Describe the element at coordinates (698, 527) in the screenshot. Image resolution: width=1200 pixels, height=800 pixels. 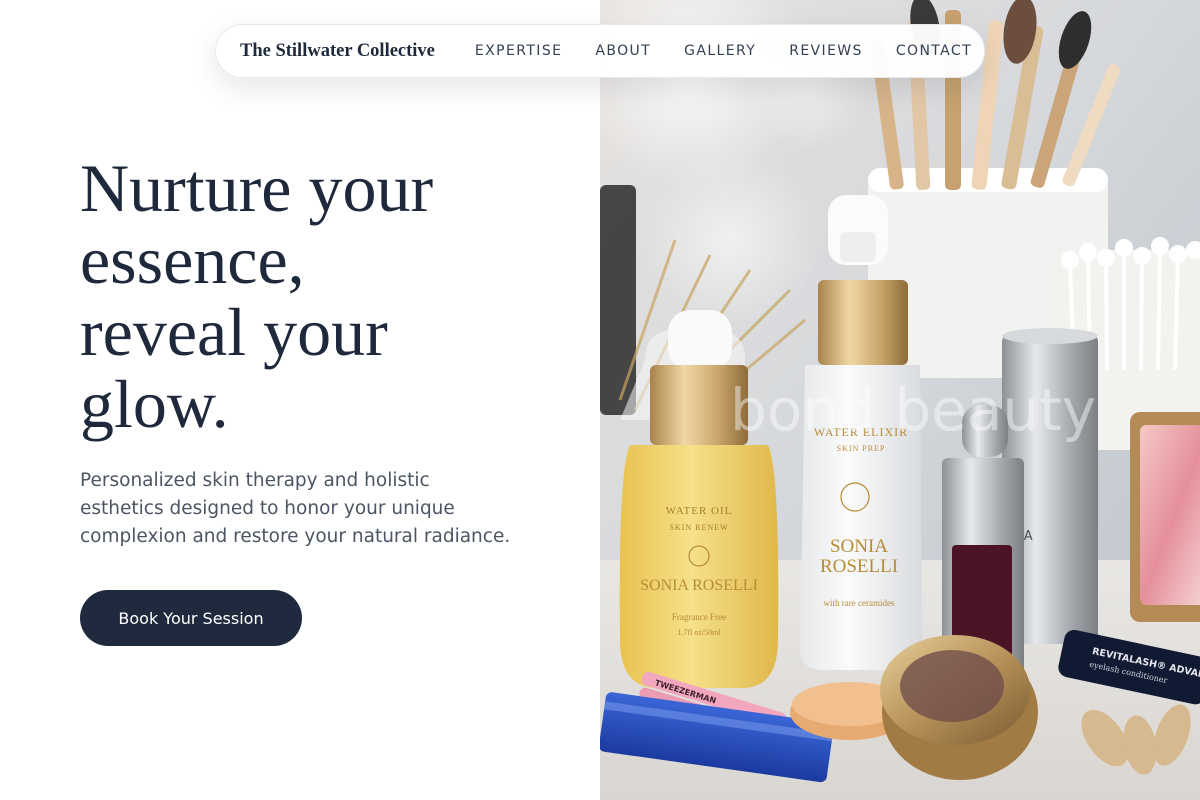
I see `oil-label-line2: SKIN RENEW` at that location.